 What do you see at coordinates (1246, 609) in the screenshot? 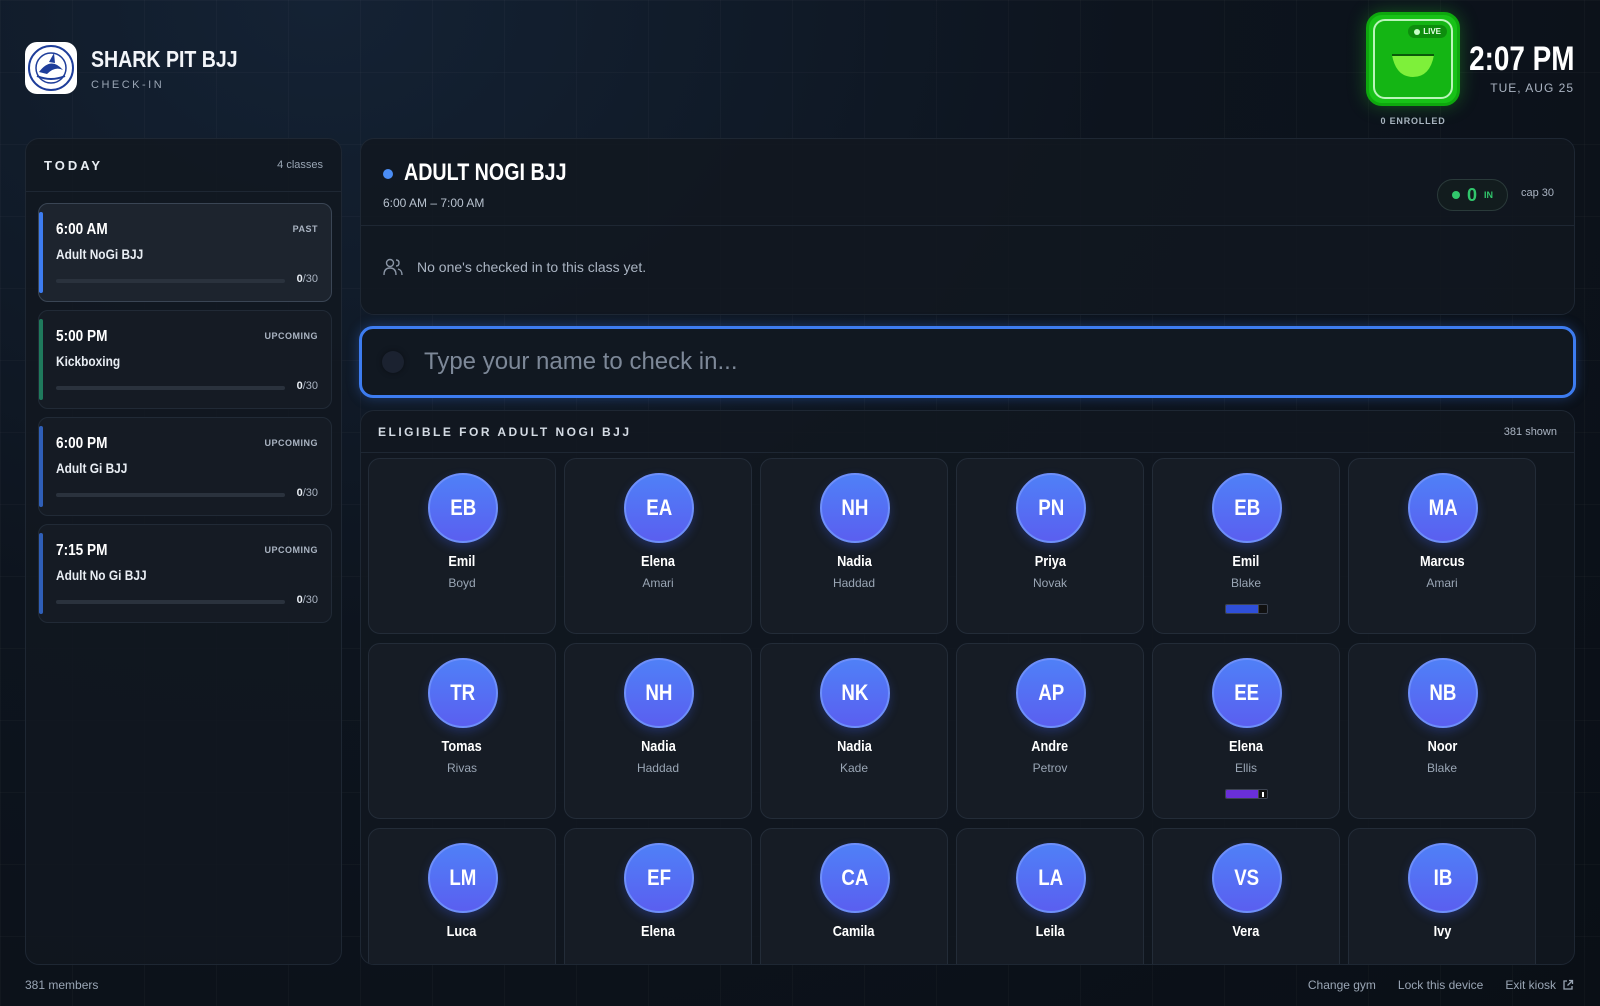
I see `belt-rank-icon` at bounding box center [1246, 609].